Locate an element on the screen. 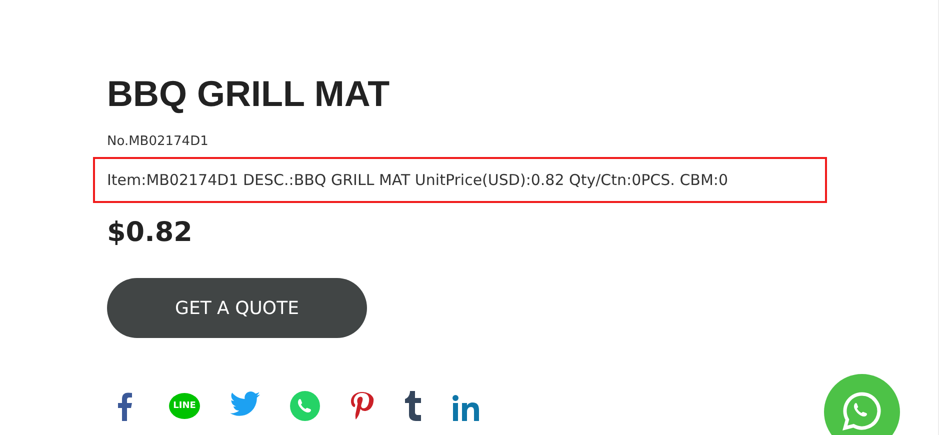 The image size is (939, 435). description-box: Item:MB02174D1 DESC.:BBQ GRILL MAT UnitPrice(USD):0.82 Qty/Ctn:0PCS. CBM:0 is located at coordinates (460, 180).